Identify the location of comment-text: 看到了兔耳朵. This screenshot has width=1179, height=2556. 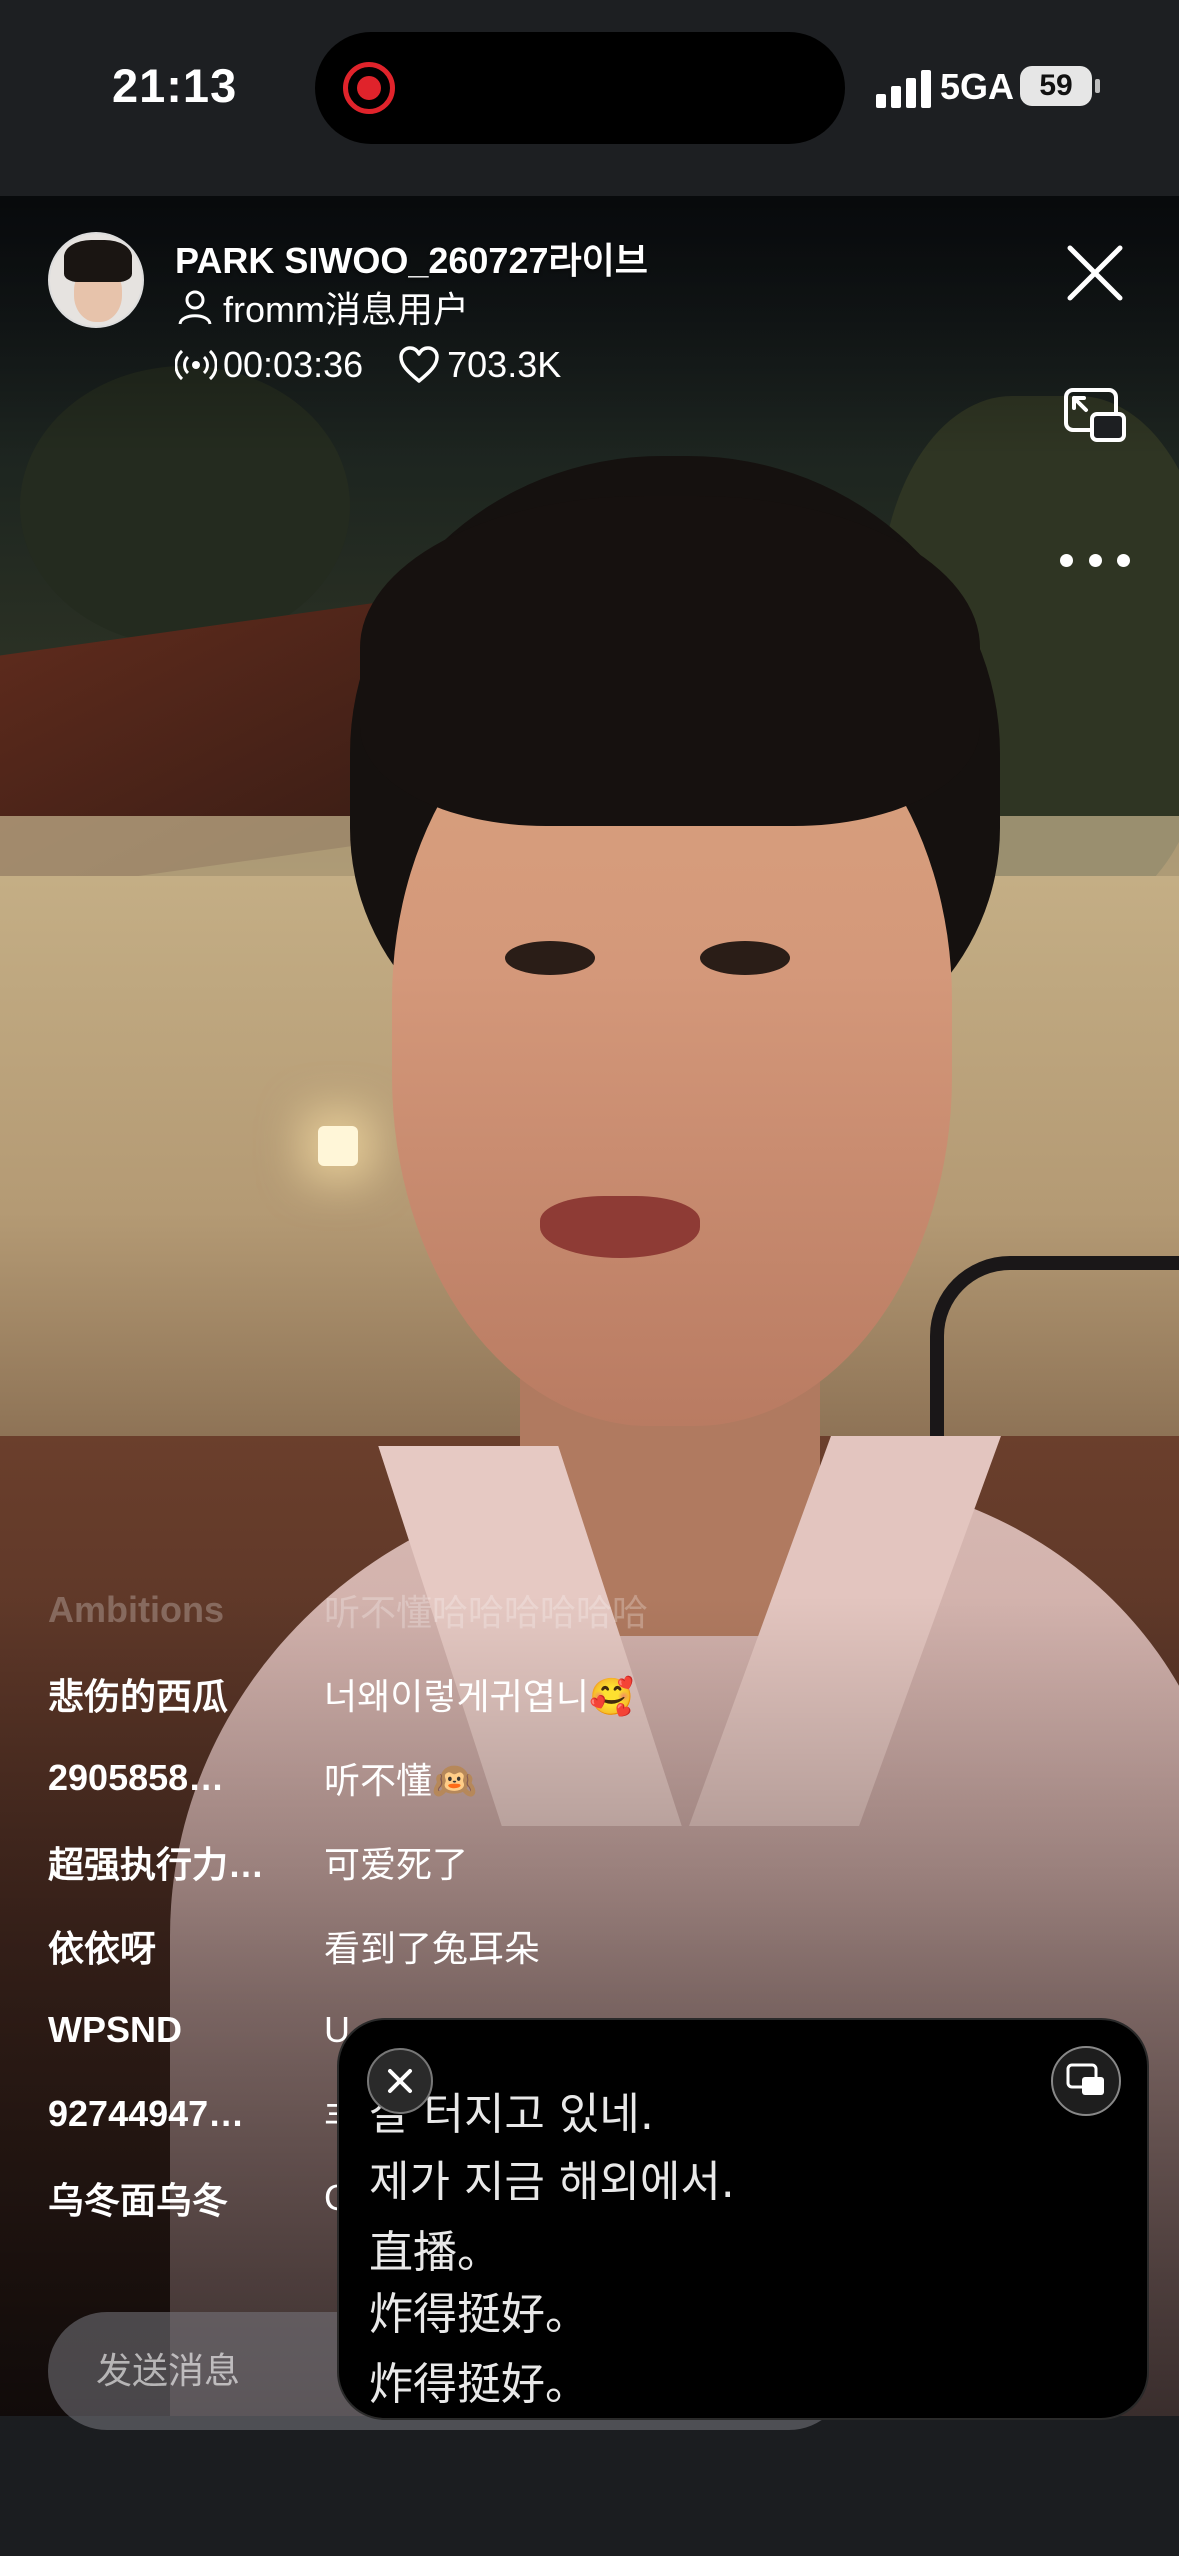
(432, 1948).